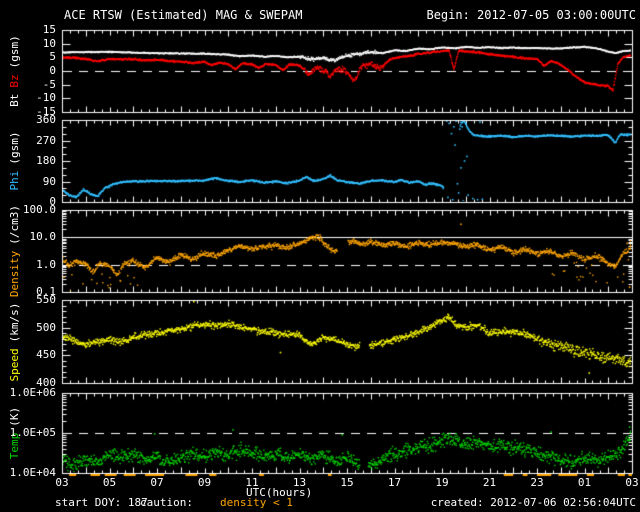  I want to click on y-tick-label: 450, so click(46, 355).